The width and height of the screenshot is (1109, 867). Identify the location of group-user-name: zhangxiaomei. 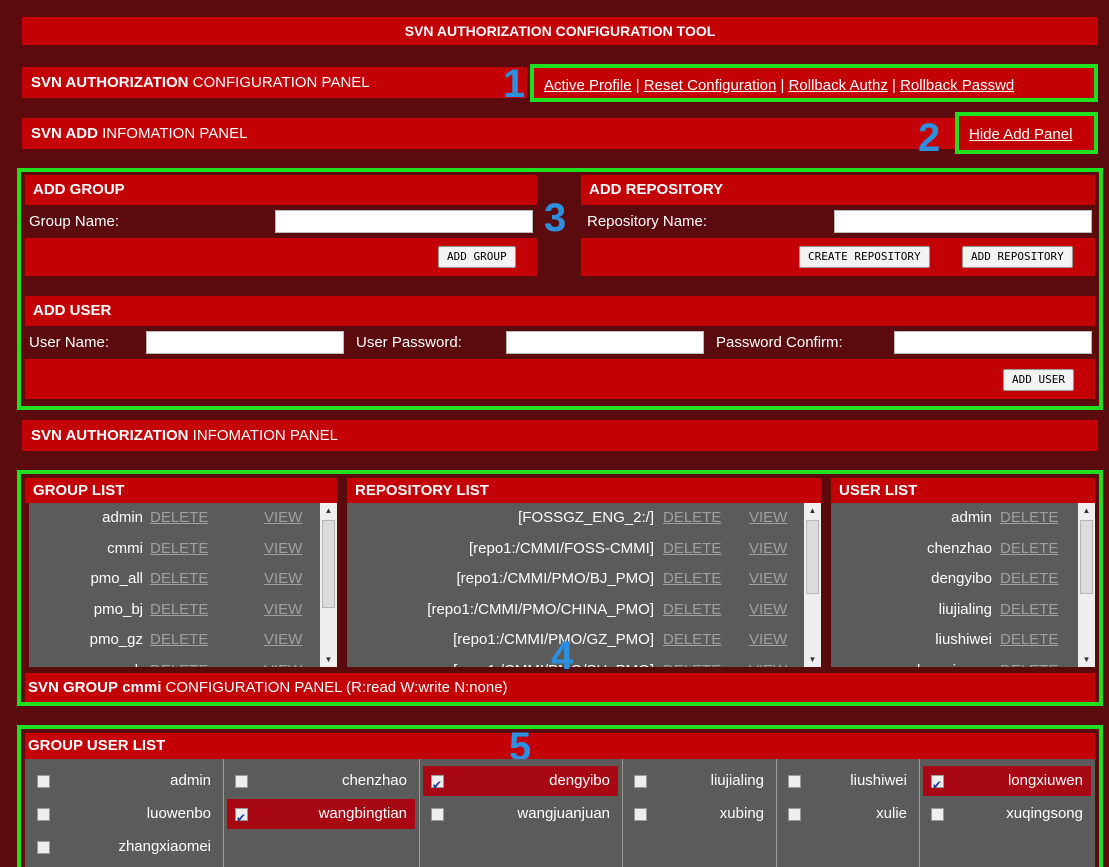
(164, 846).